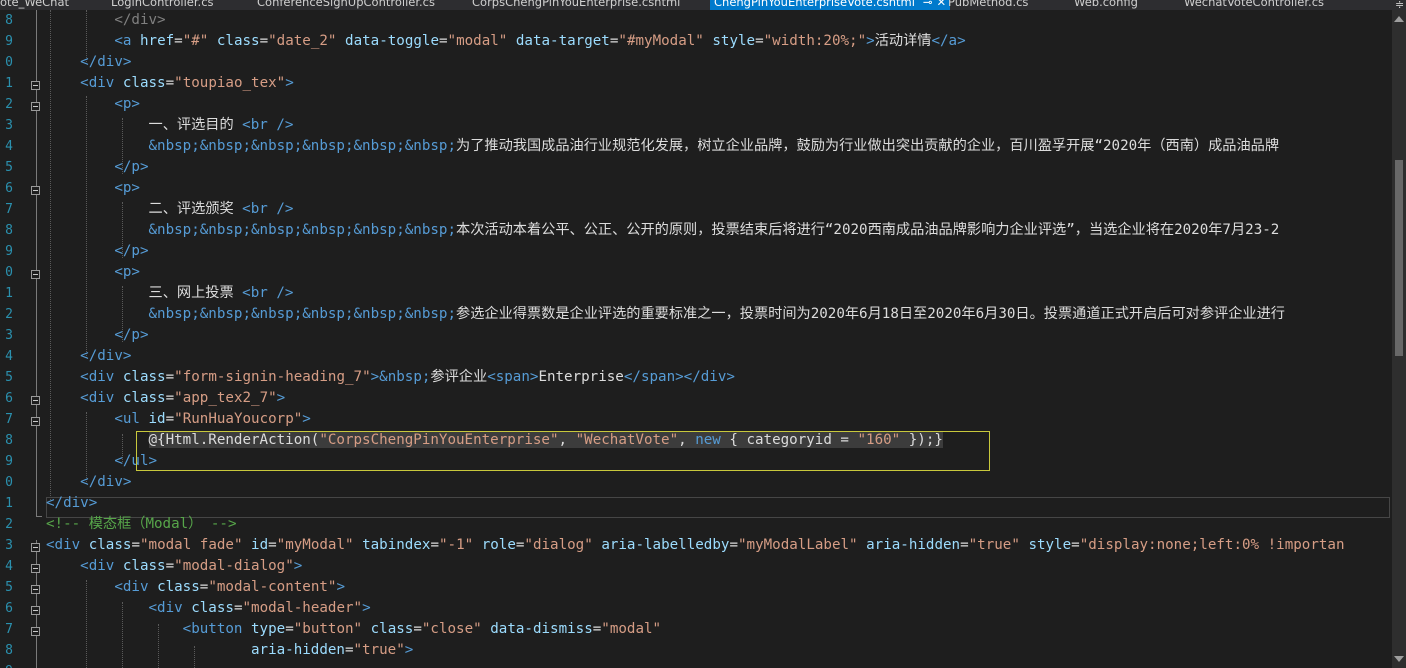  Describe the element at coordinates (195, 209) in the screenshot. I see `text-content: 二、评选颁奖` at that location.